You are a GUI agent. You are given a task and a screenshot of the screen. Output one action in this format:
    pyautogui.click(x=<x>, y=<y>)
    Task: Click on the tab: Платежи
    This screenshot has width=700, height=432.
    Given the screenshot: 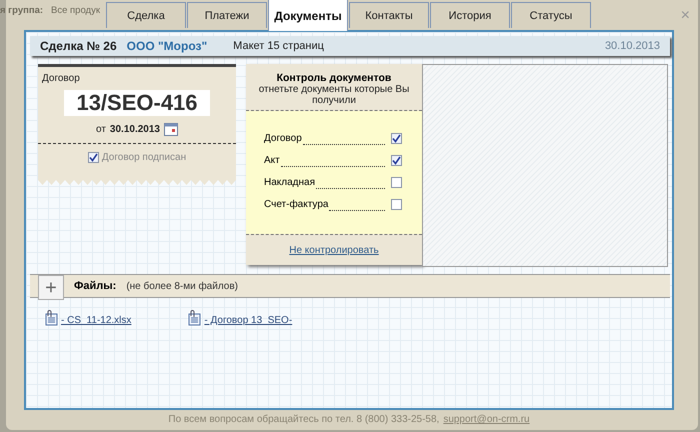 What is the action you would take?
    pyautogui.click(x=227, y=15)
    